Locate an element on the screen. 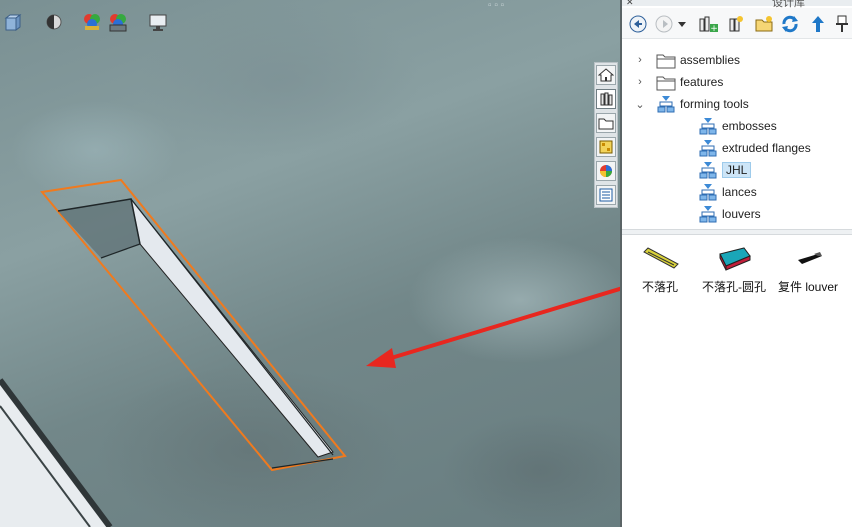 This screenshot has height=527, width=852. tree-item-louvers: louvers is located at coordinates (729, 214).